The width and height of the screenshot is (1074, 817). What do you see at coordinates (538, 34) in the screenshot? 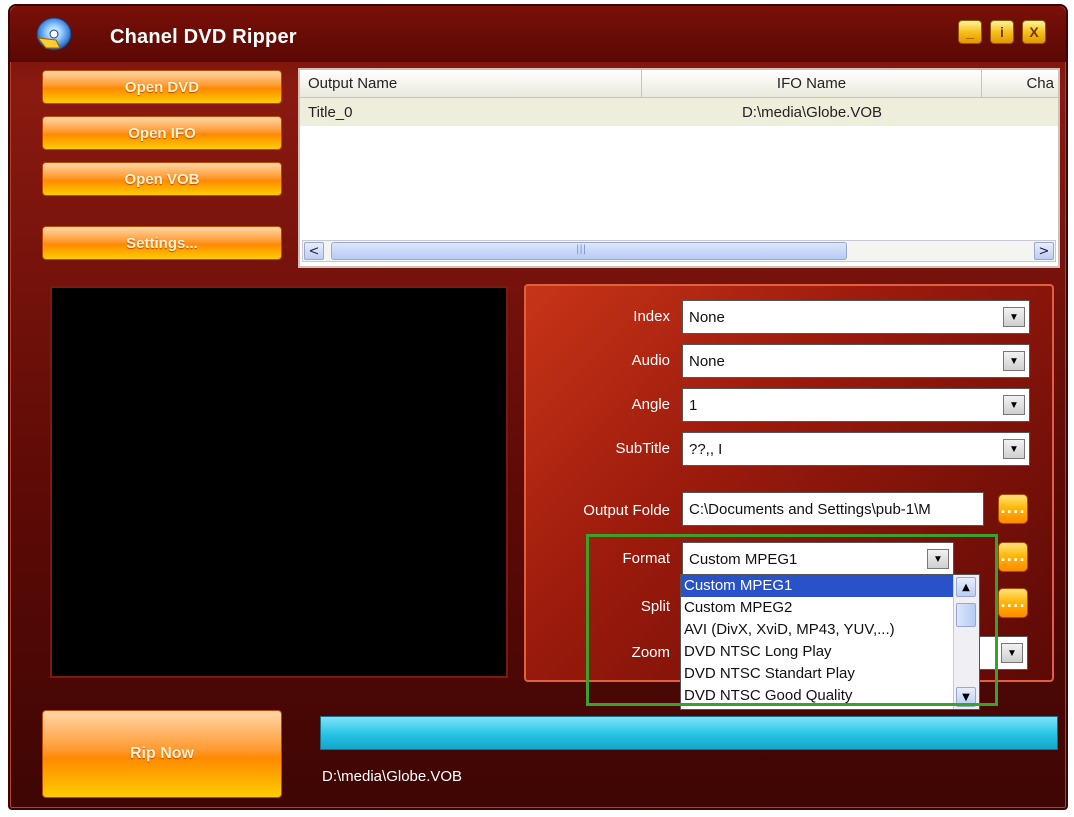
I see `title-bar: Chanel DVD Ripper _ i X` at bounding box center [538, 34].